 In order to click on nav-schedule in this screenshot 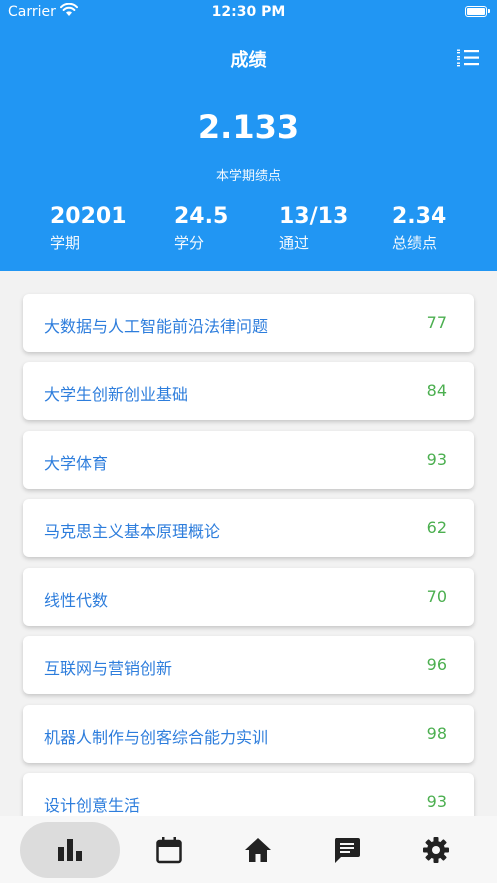, I will do `click(169, 850)`.